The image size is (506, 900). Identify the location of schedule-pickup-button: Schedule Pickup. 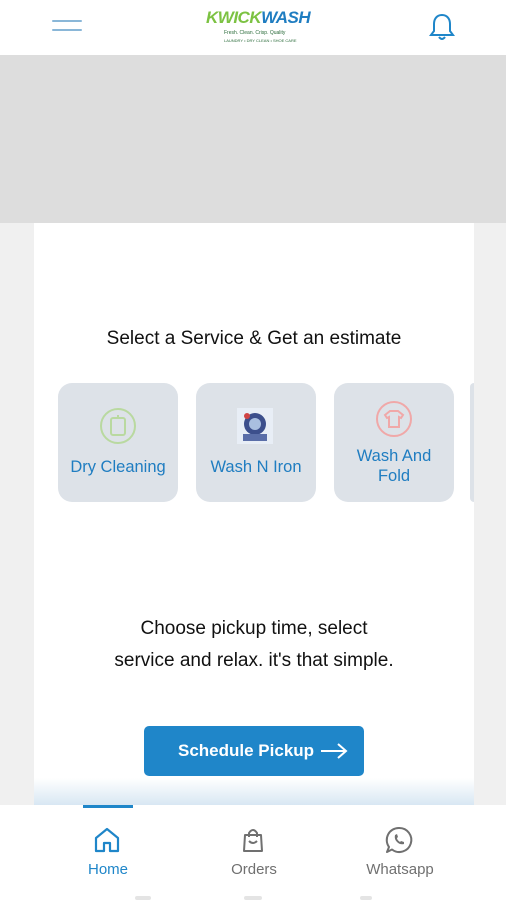
(254, 751).